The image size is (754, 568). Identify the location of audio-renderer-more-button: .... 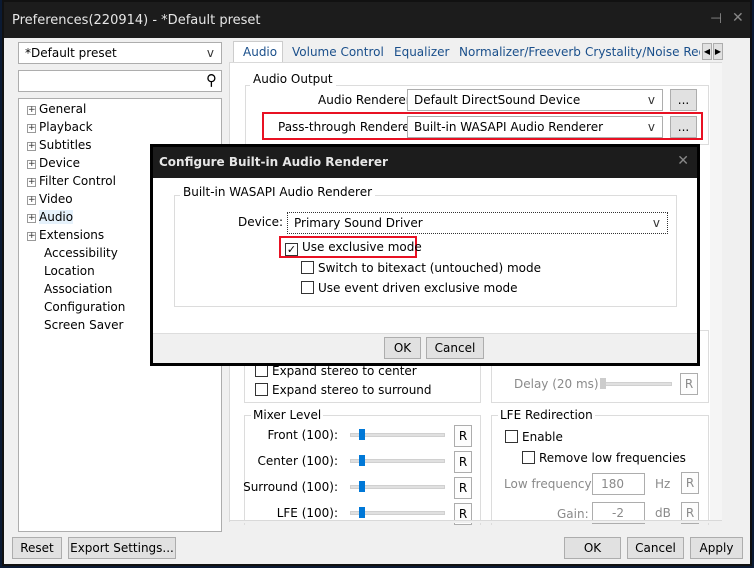
(683, 100).